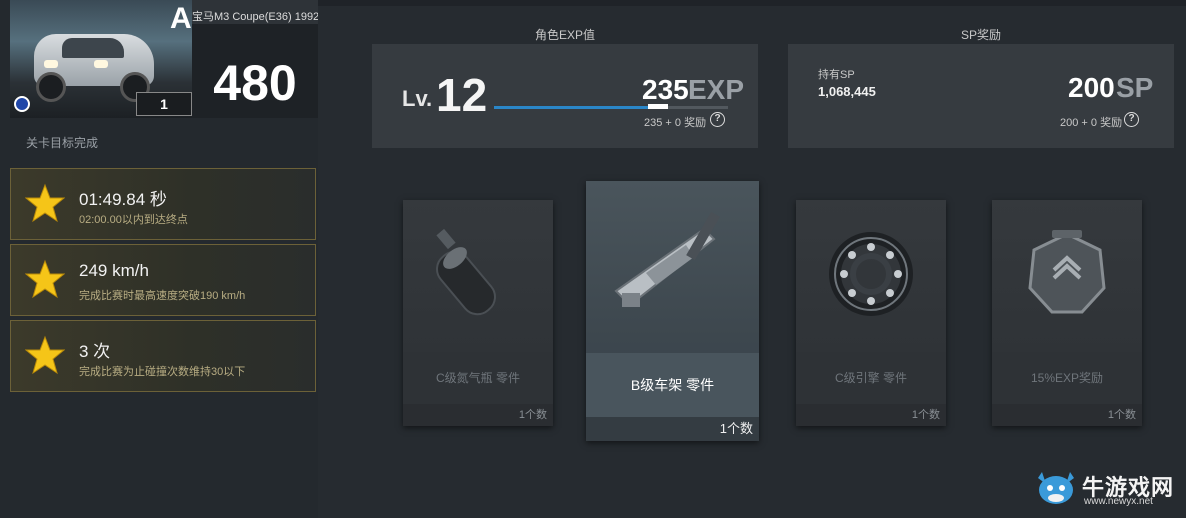 The width and height of the screenshot is (1186, 518). I want to click on exp-section-title: 角色EXP值, so click(564, 35).